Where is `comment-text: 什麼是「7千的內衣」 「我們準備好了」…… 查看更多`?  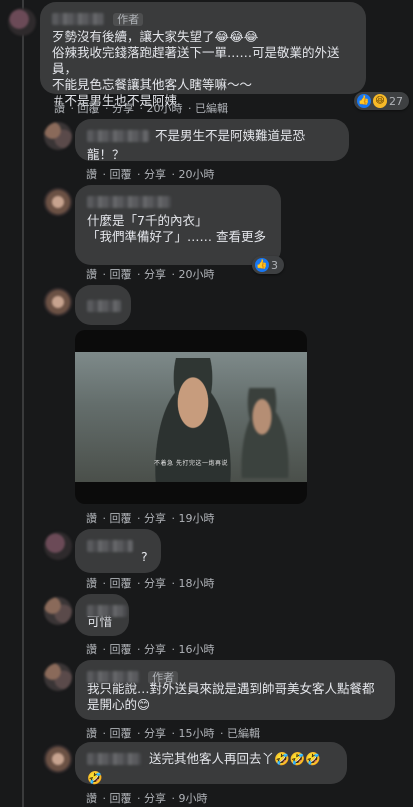 comment-text: 什麼是「7千的內衣」 「我們準備好了」…… 查看更多 is located at coordinates (176, 228).